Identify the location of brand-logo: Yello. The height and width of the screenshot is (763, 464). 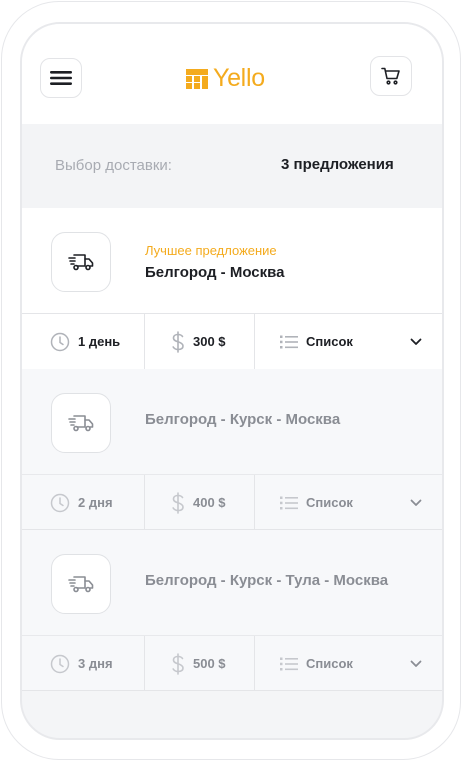
(225, 78).